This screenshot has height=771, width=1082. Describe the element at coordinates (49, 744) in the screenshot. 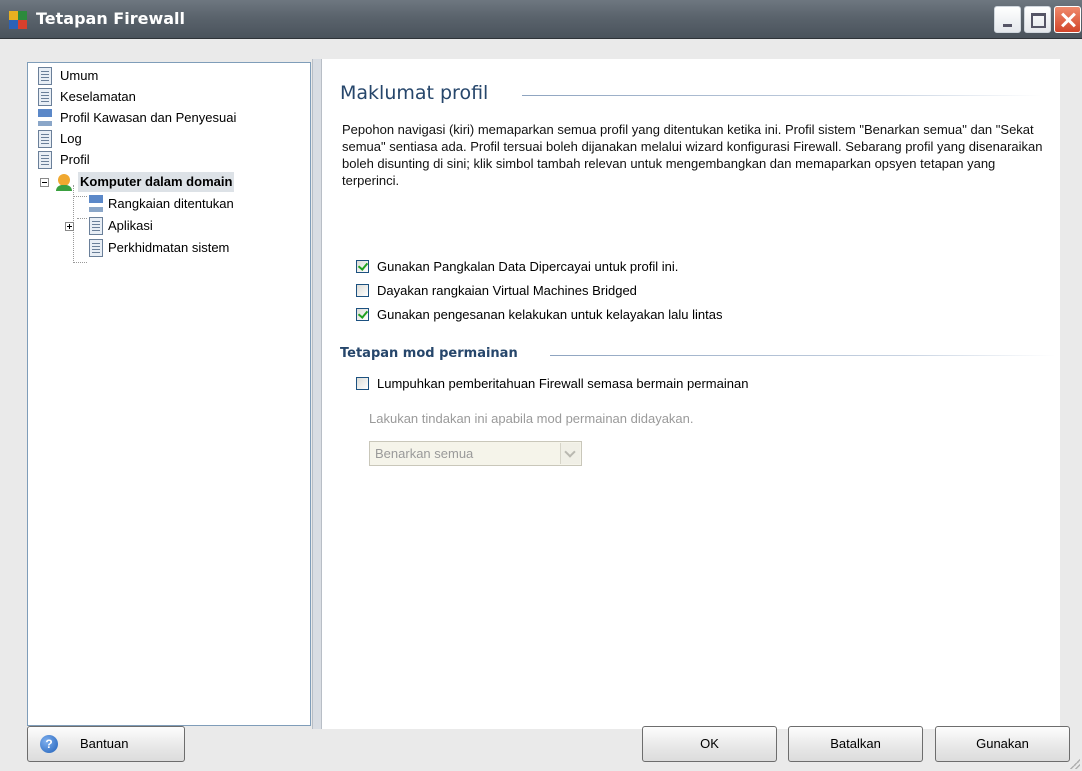

I see `help-icon: ?` at that location.